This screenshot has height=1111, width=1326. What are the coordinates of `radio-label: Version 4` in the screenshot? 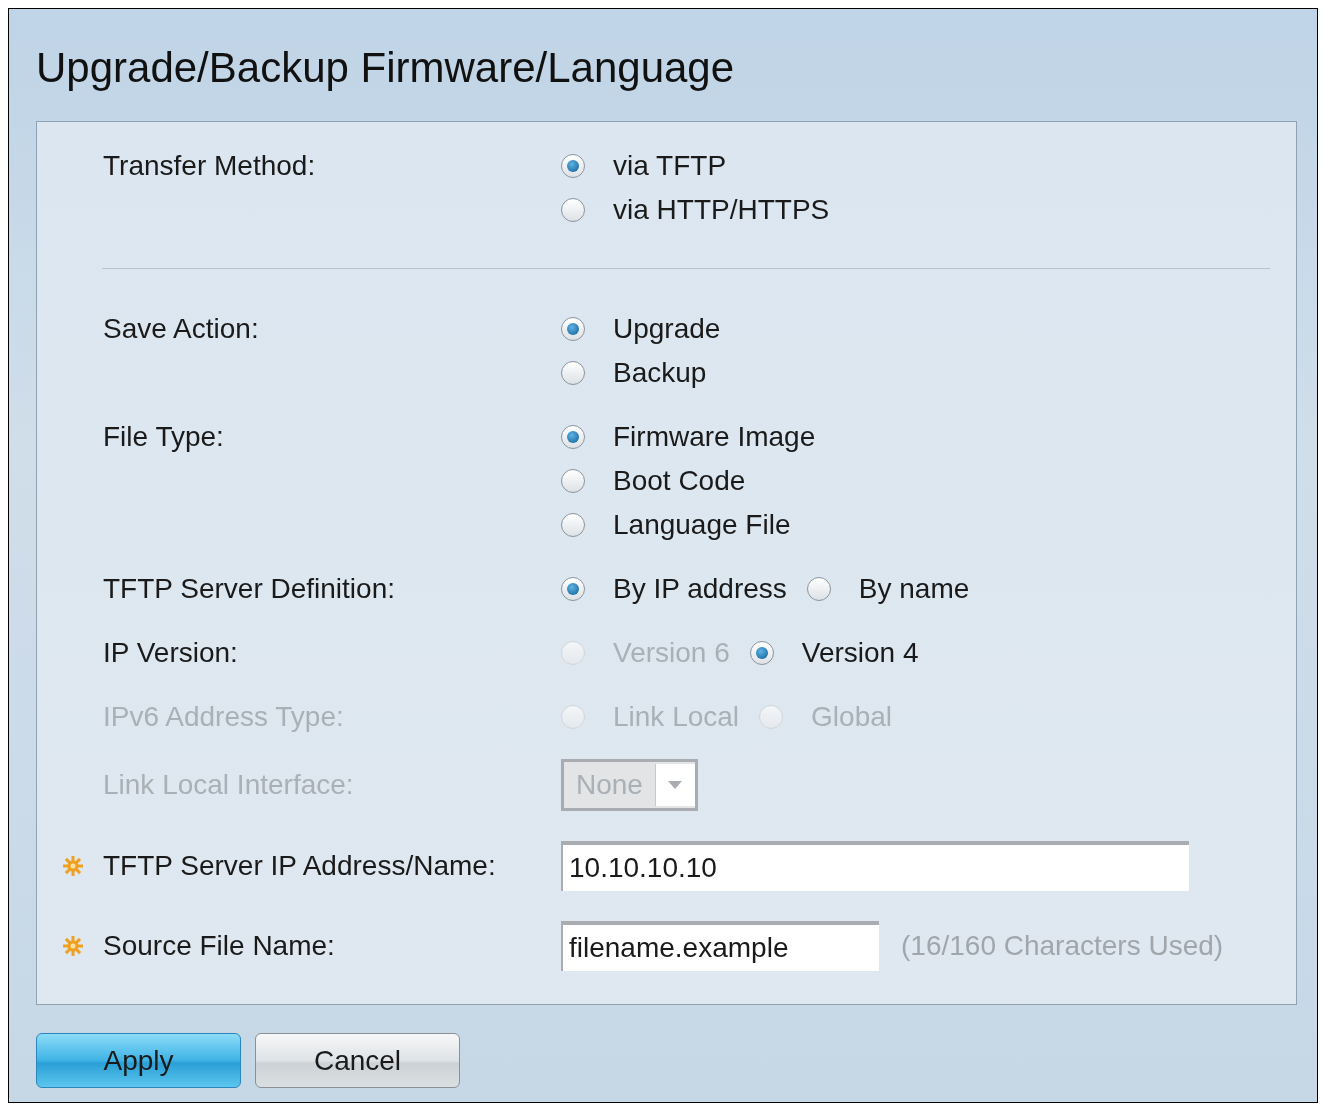 It's located at (860, 653).